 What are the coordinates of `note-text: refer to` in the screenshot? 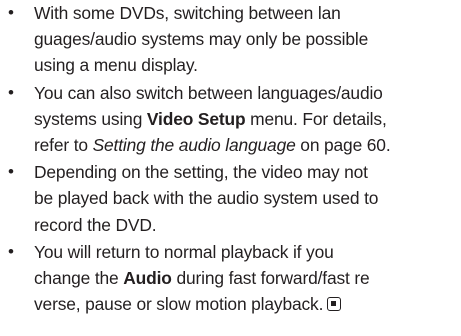 It's located at (63, 145).